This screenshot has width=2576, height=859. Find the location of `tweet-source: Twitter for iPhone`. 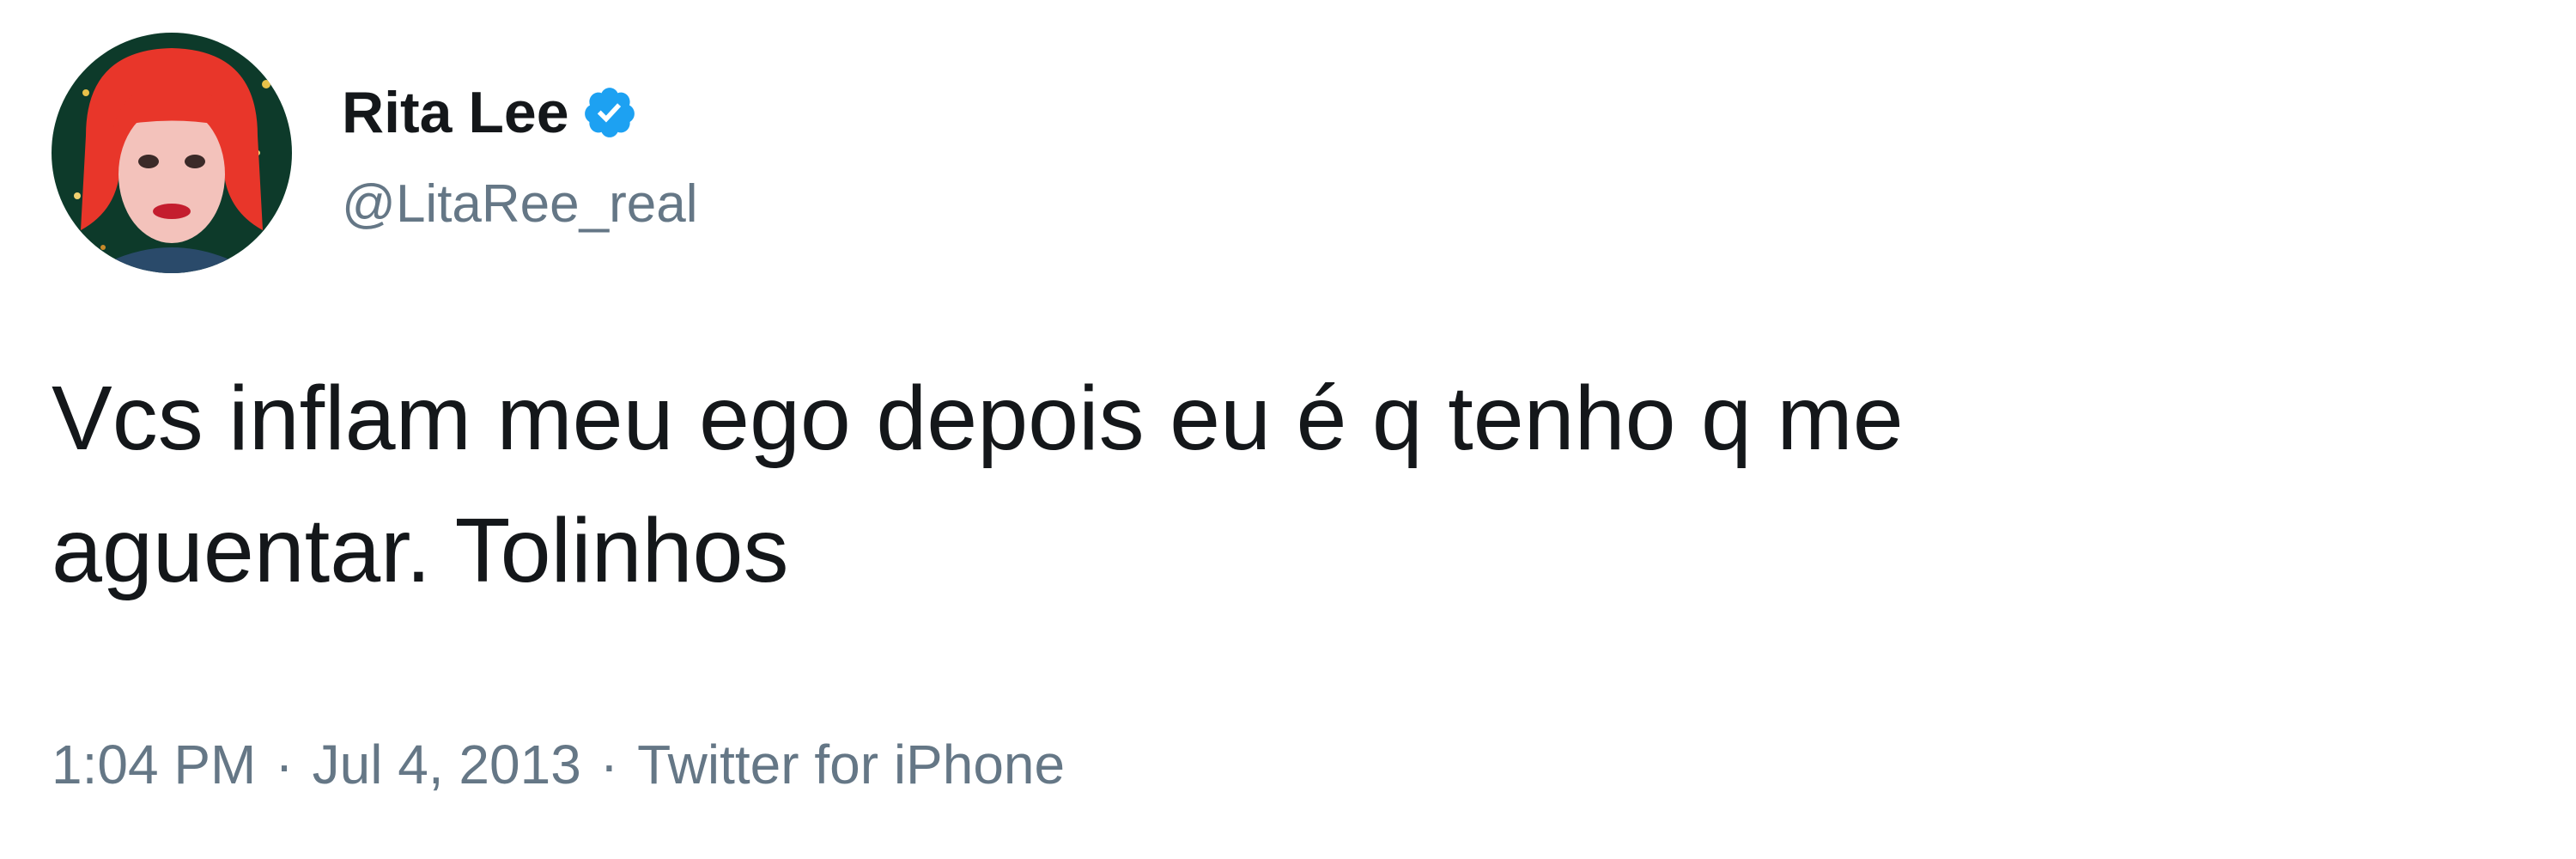

tweet-source: Twitter for iPhone is located at coordinates (851, 765).